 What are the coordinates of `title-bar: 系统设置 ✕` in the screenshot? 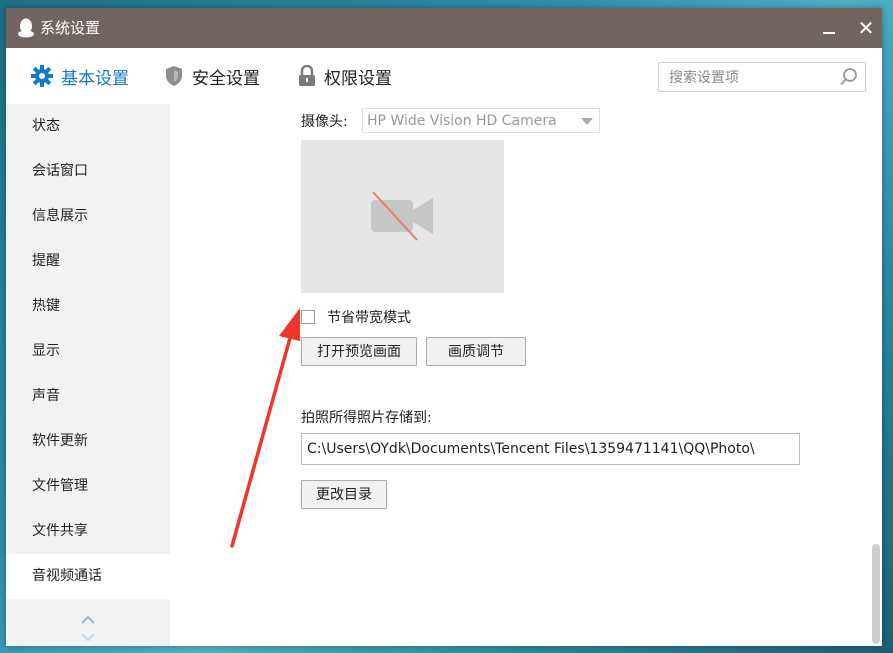 It's located at (444, 28).